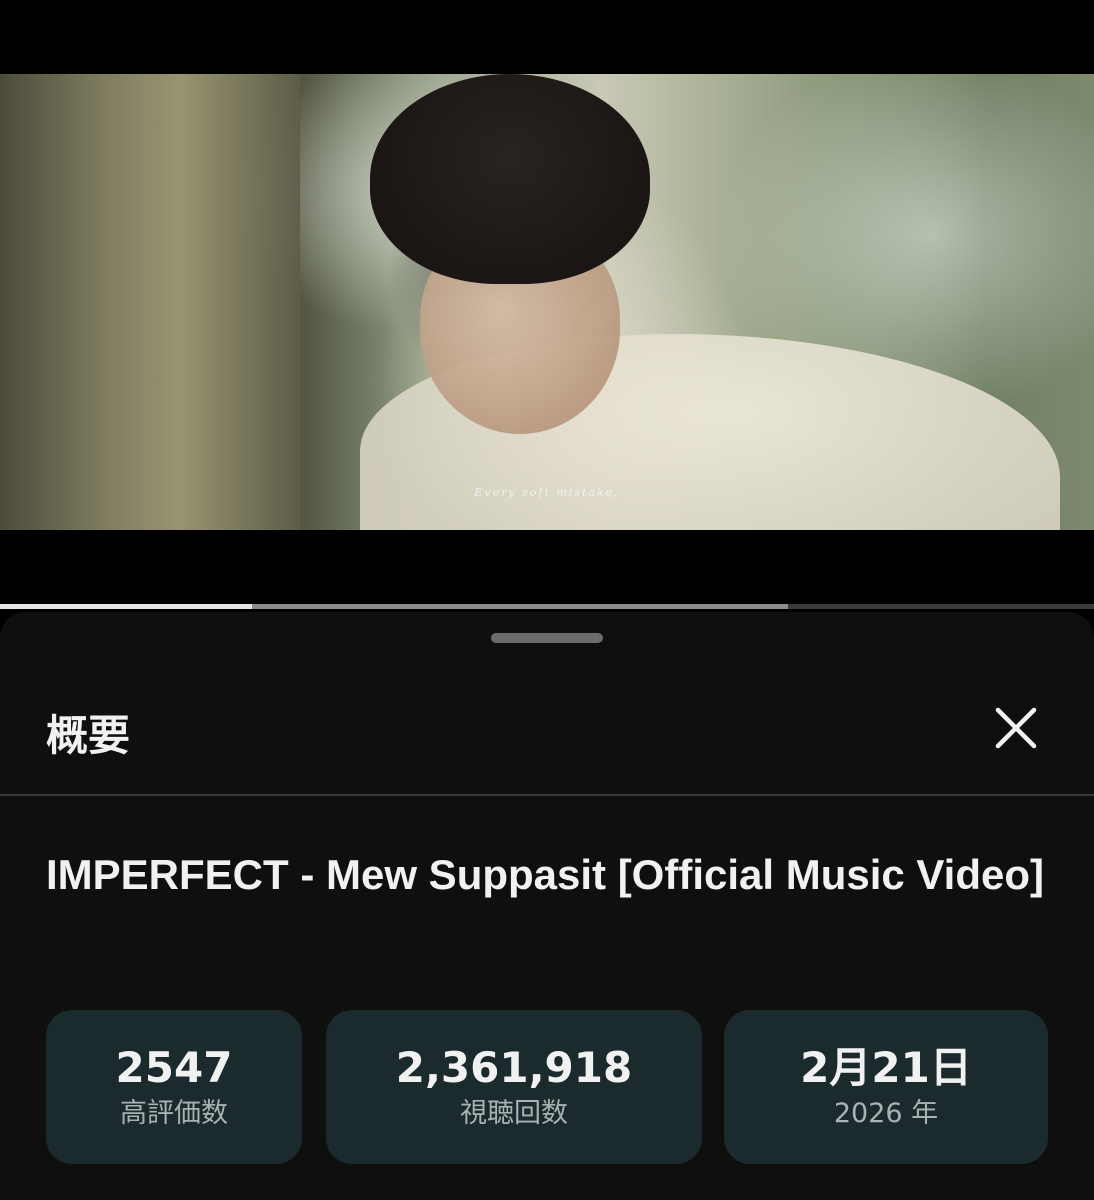  What do you see at coordinates (88, 735) in the screenshot?
I see `sheet-title: 概要` at bounding box center [88, 735].